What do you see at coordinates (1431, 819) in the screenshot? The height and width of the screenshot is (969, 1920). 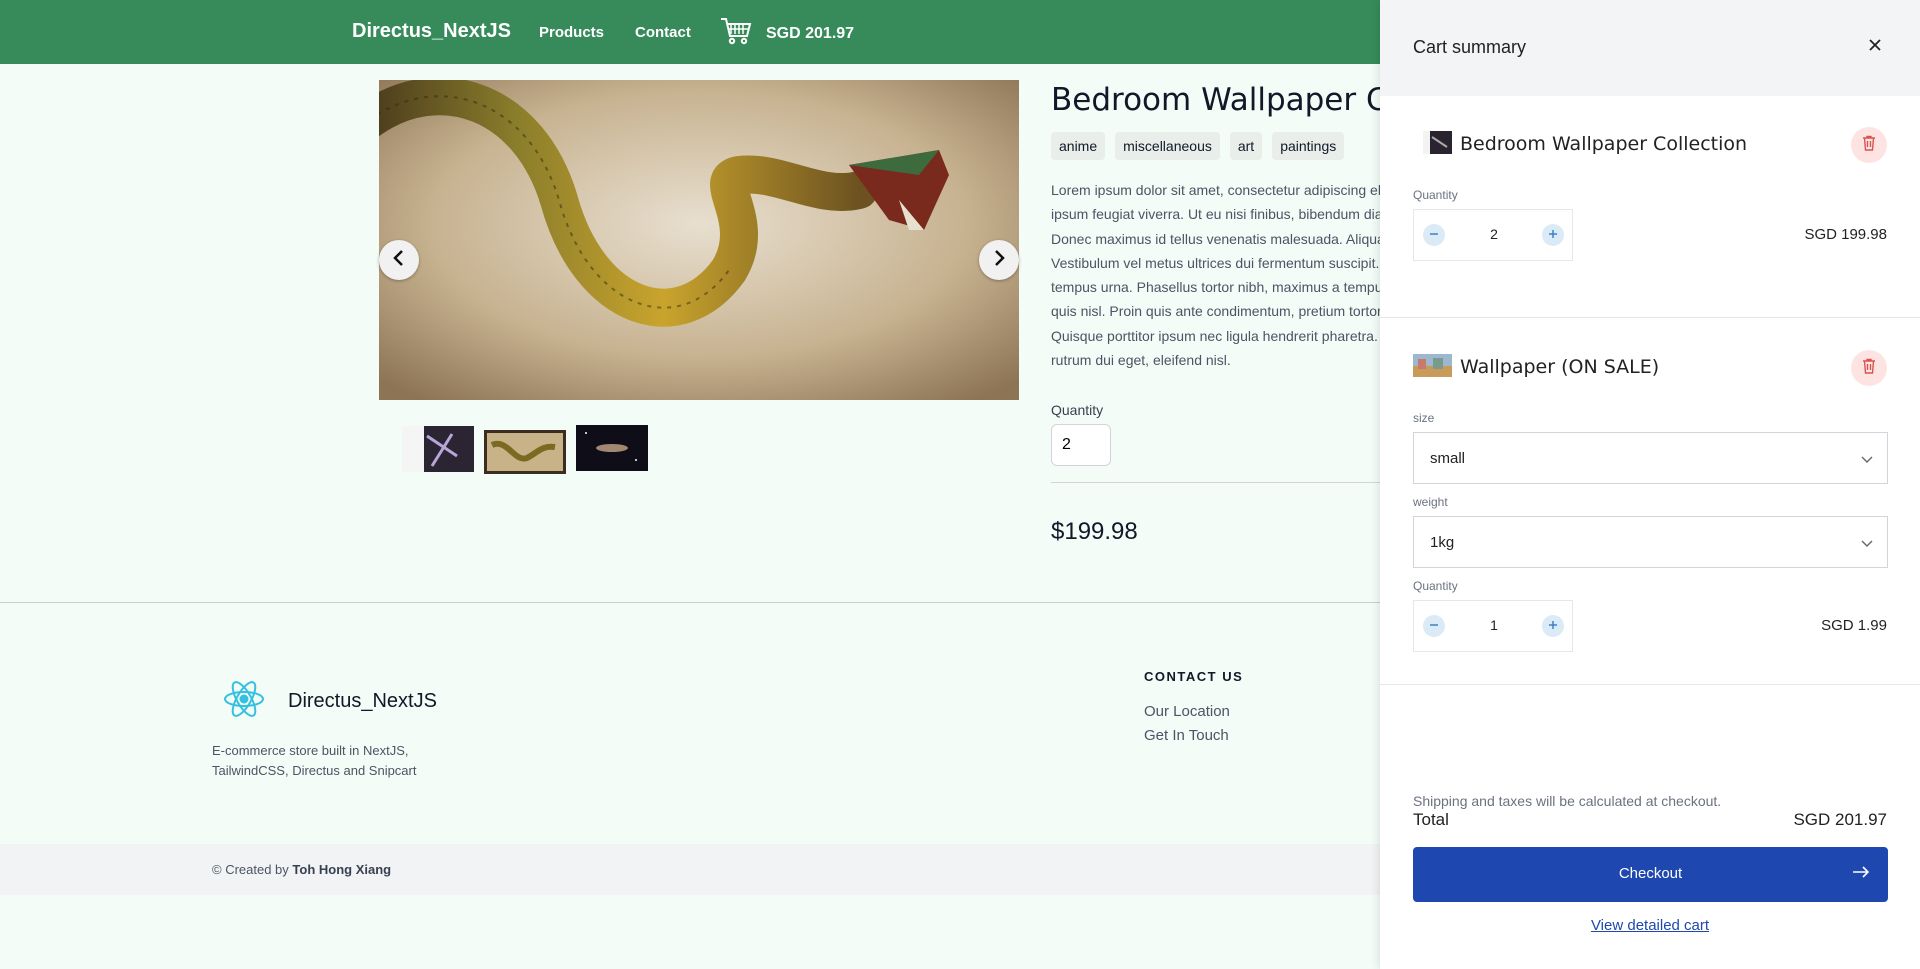 I see `total-label: Total` at bounding box center [1431, 819].